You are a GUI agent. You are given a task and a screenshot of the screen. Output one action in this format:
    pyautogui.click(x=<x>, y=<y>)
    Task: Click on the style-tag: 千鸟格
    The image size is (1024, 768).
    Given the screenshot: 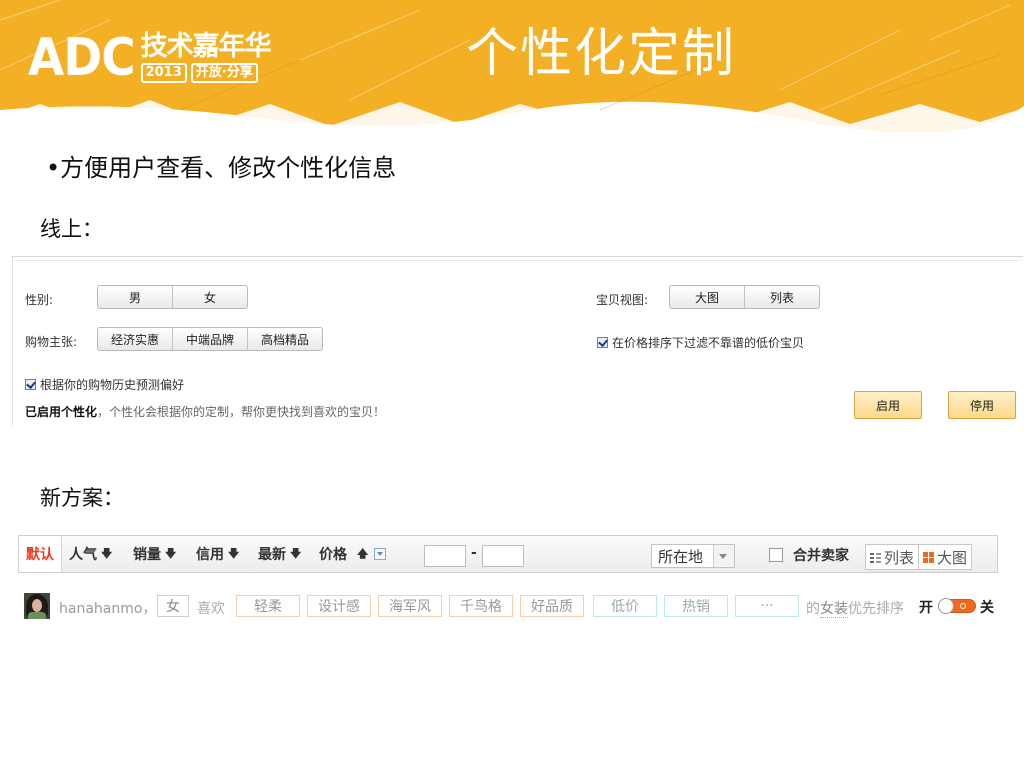 What is the action you would take?
    pyautogui.click(x=481, y=606)
    